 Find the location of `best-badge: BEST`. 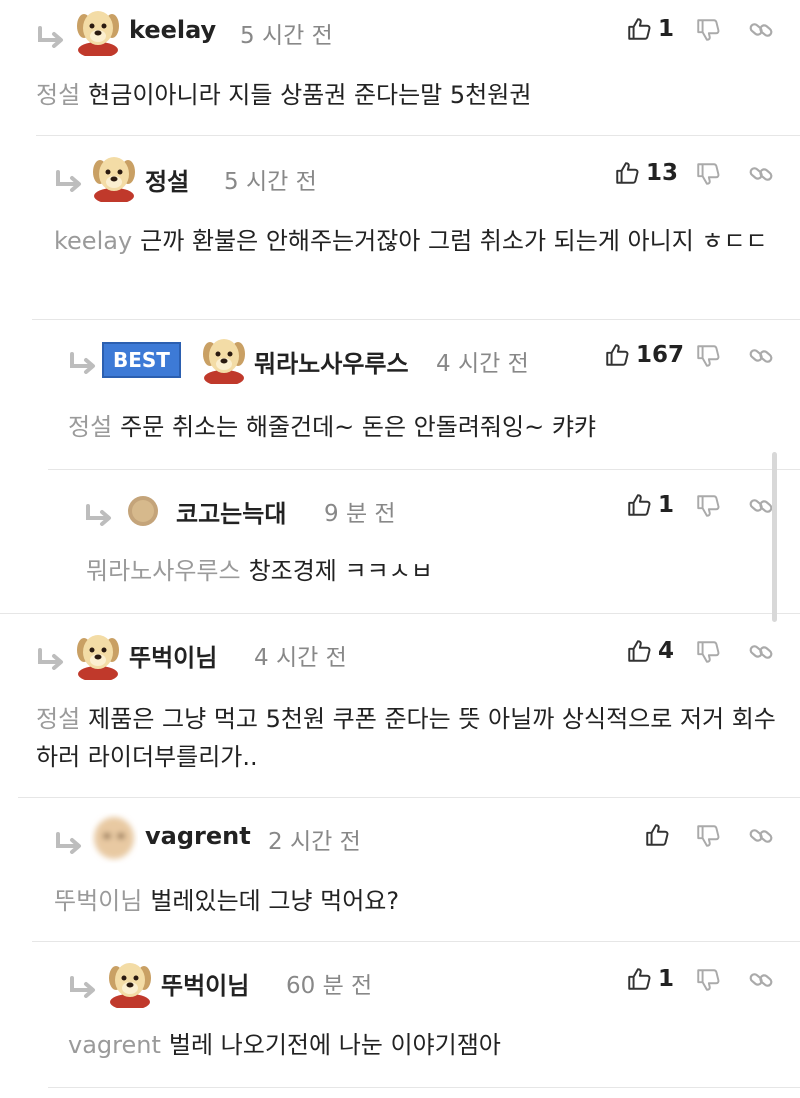

best-badge: BEST is located at coordinates (141, 360).